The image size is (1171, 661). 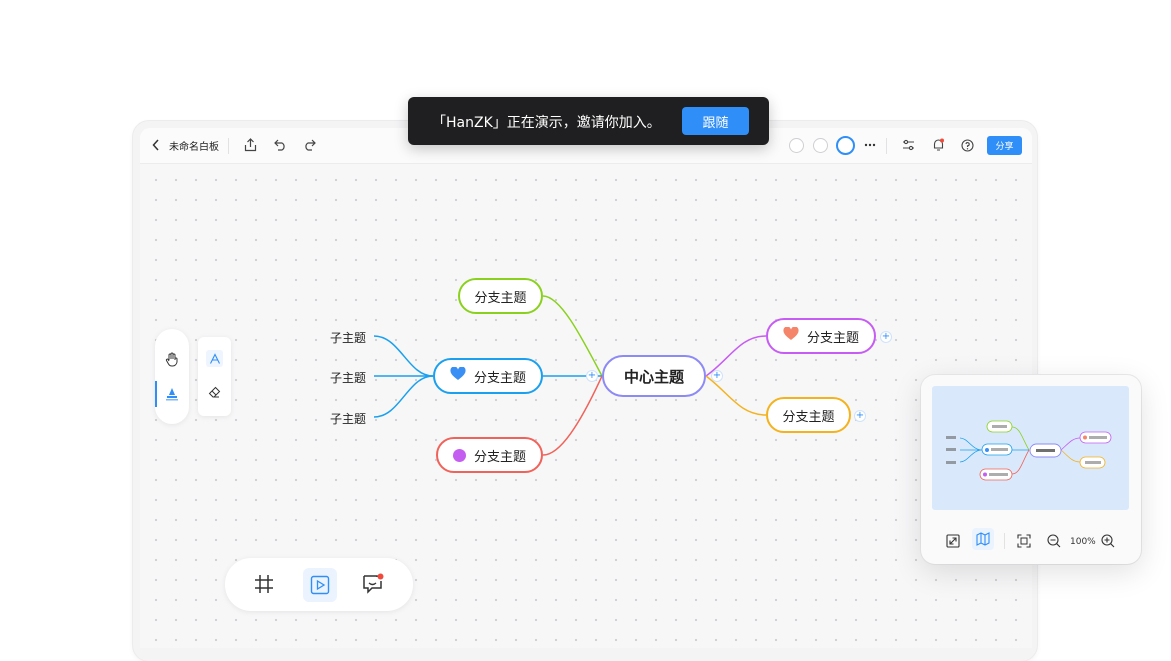 I want to click on minimap-toolbar: 100%, so click(x=1031, y=541).